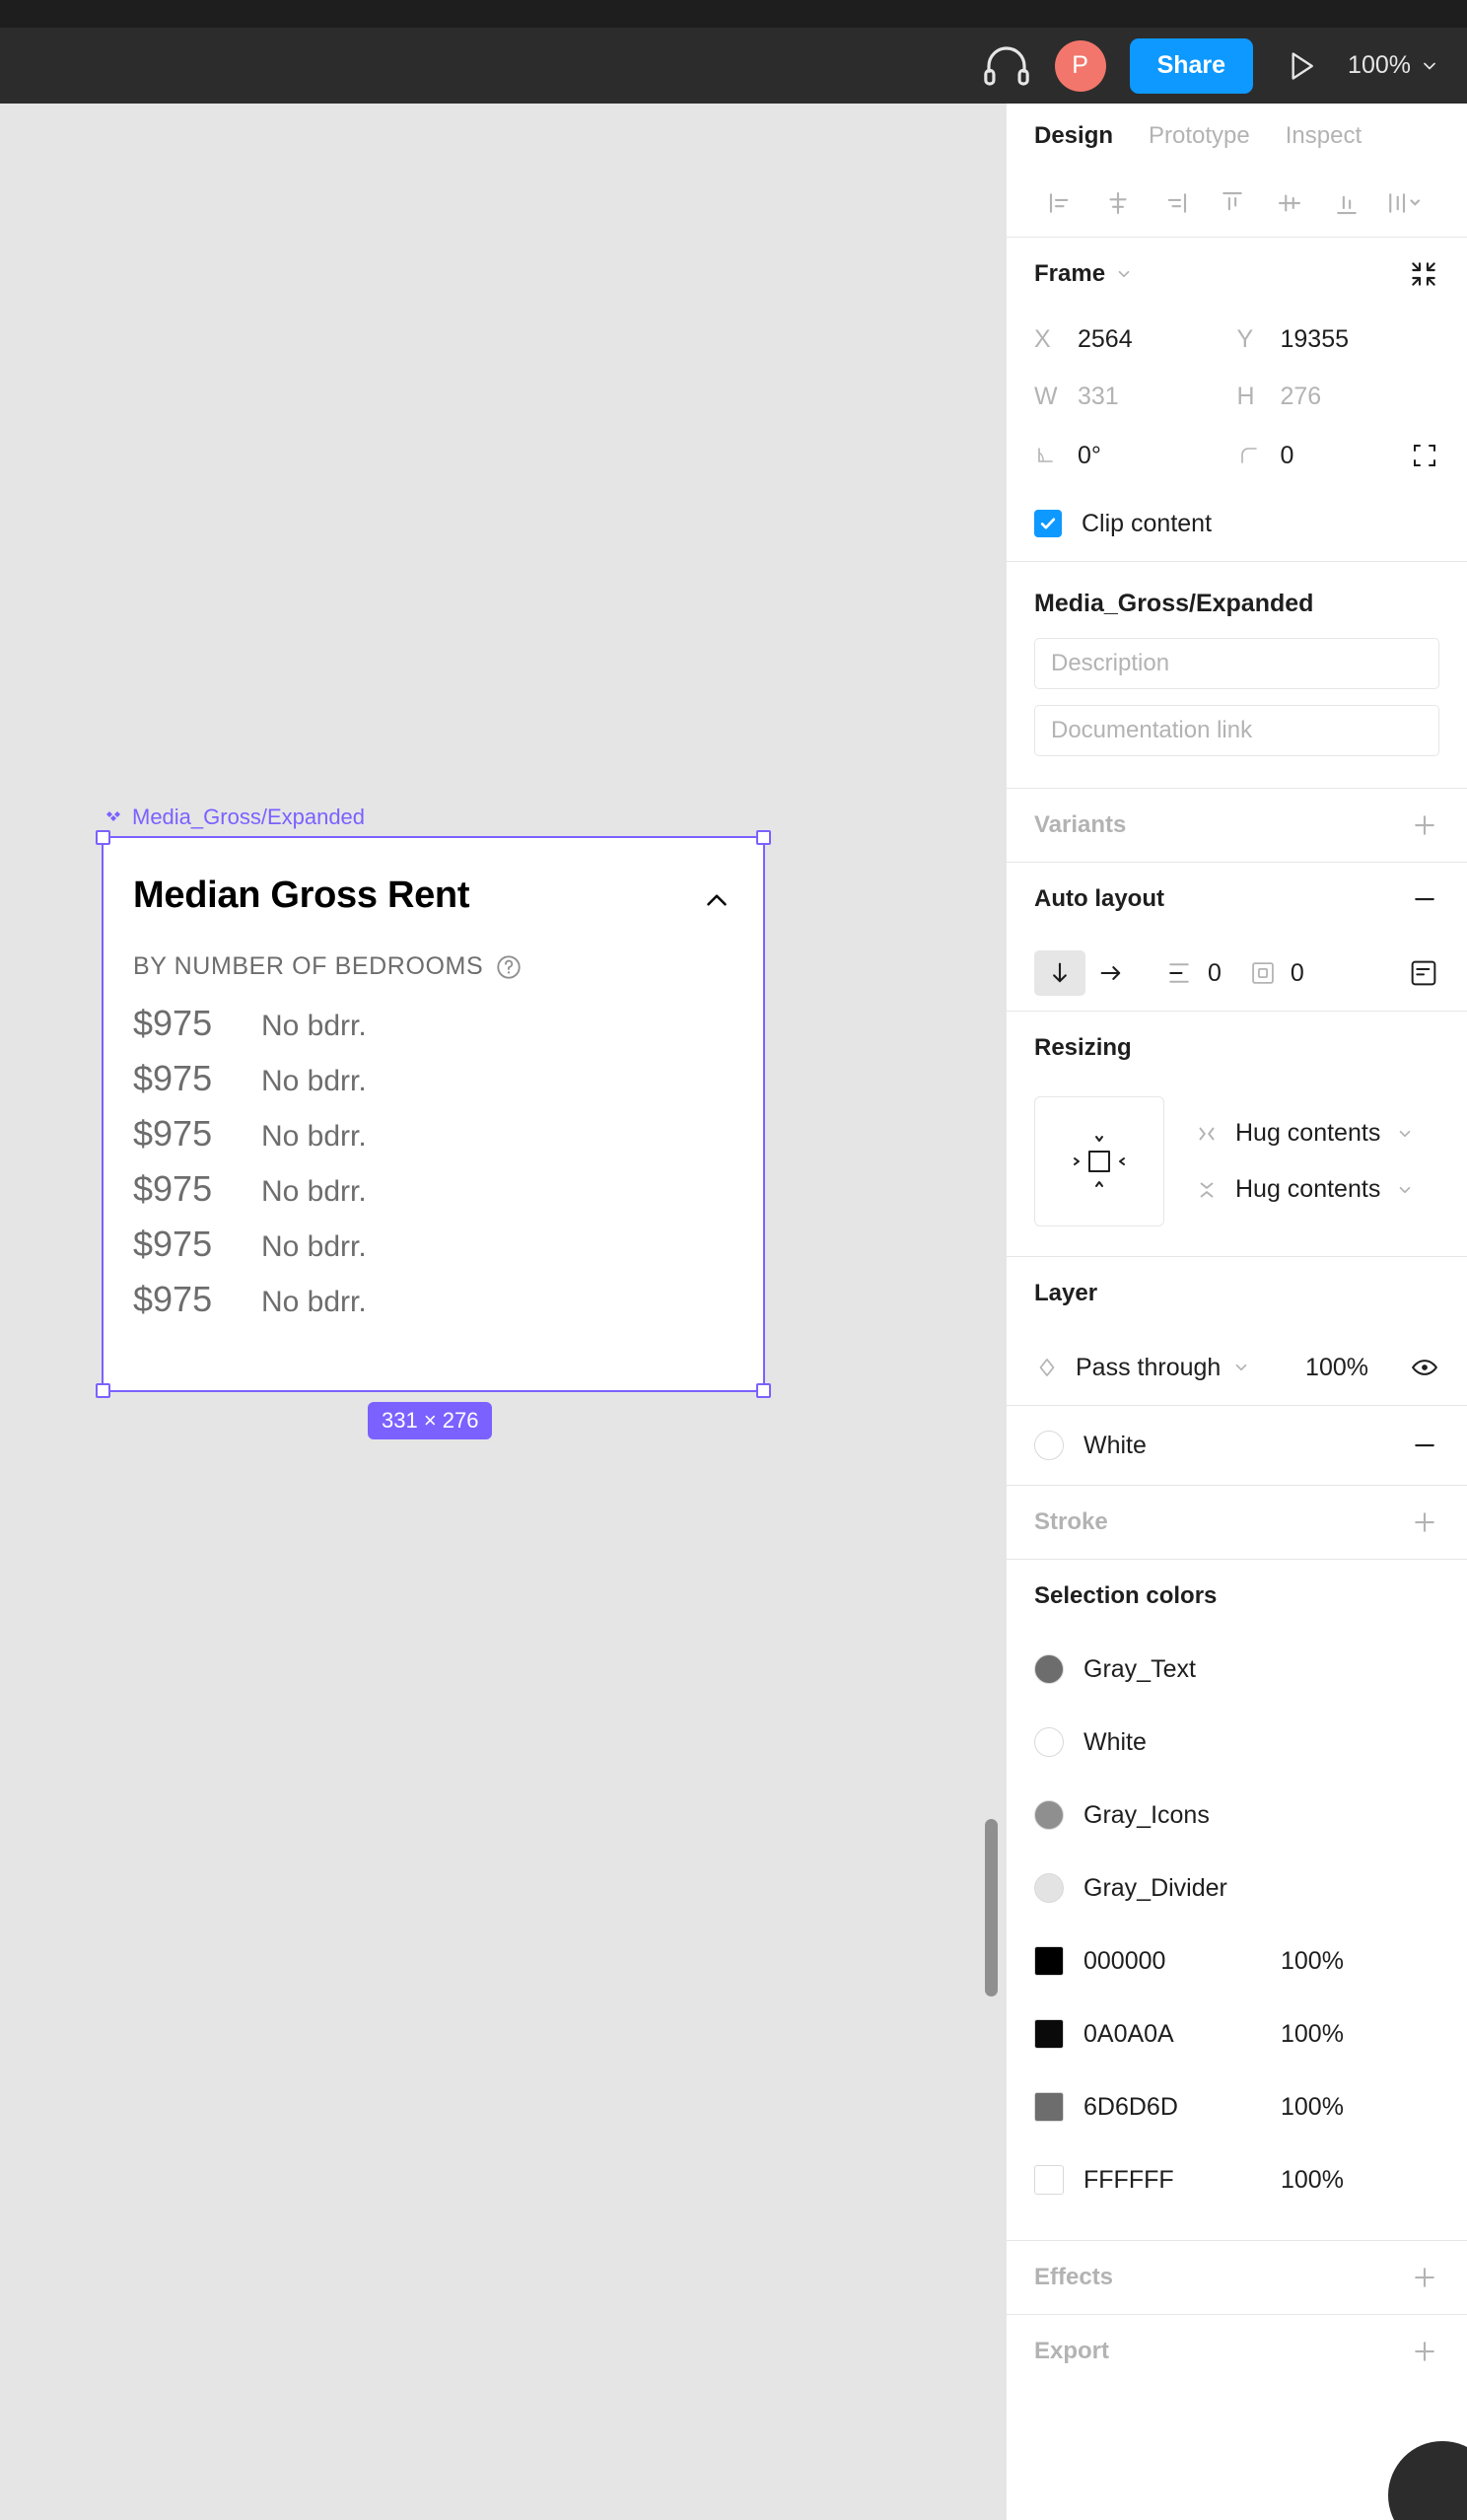  Describe the element at coordinates (1236, 1961) in the screenshot. I see `list-item: 000000 100%` at that location.